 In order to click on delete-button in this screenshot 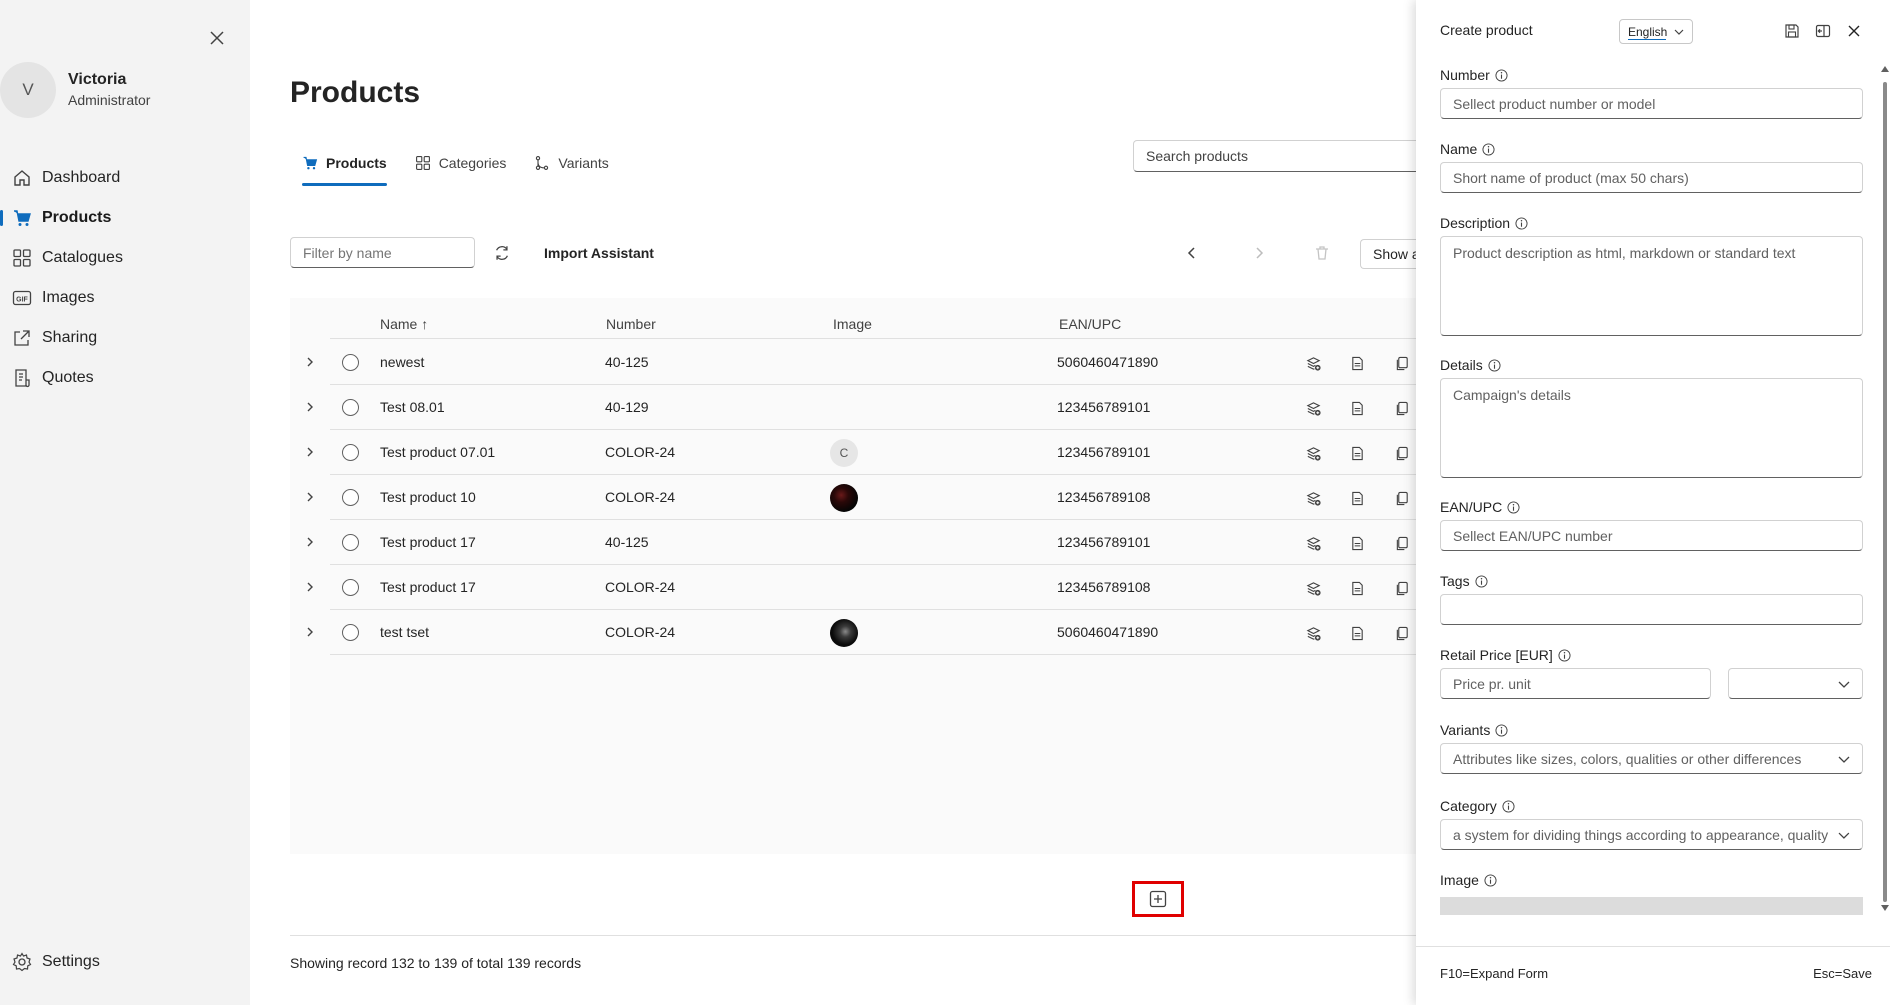, I will do `click(1322, 253)`.